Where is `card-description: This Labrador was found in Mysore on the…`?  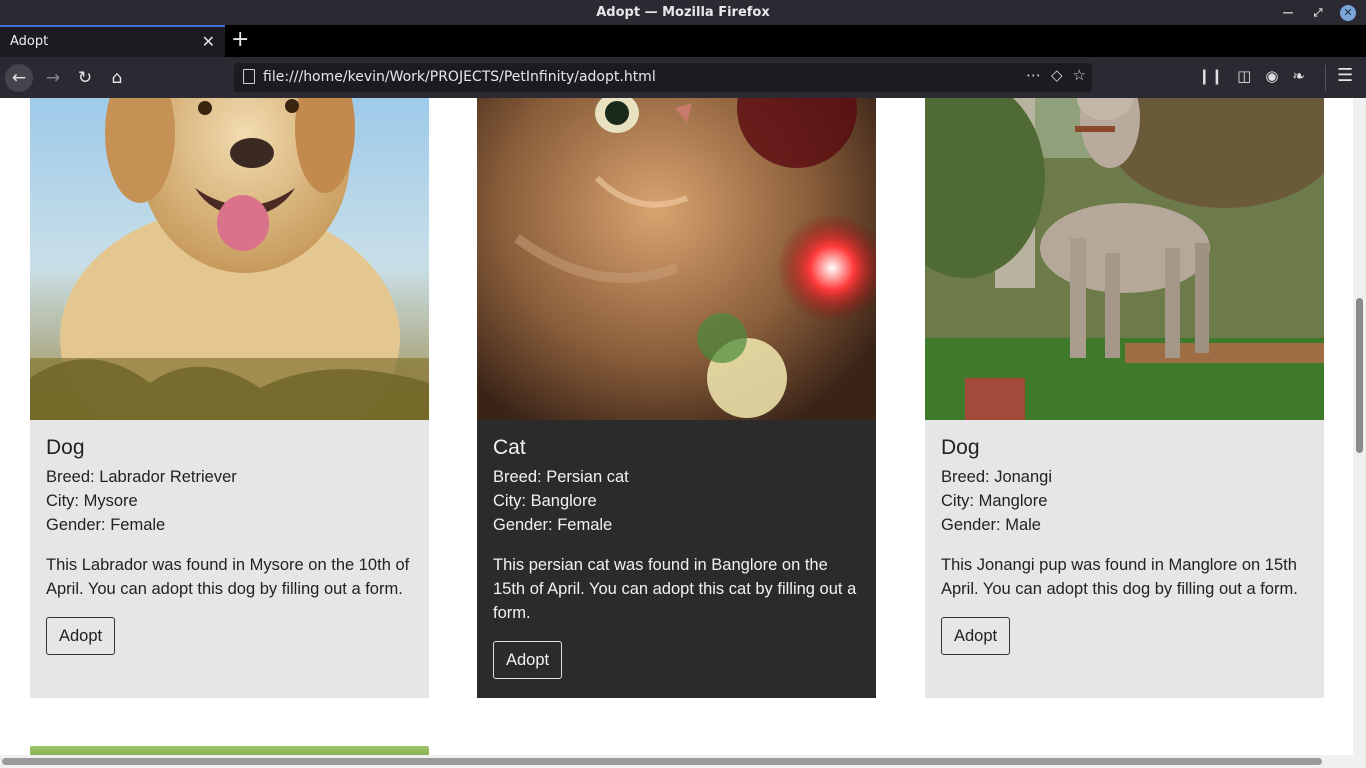 card-description: This Labrador was found in Mysore on the… is located at coordinates (228, 577).